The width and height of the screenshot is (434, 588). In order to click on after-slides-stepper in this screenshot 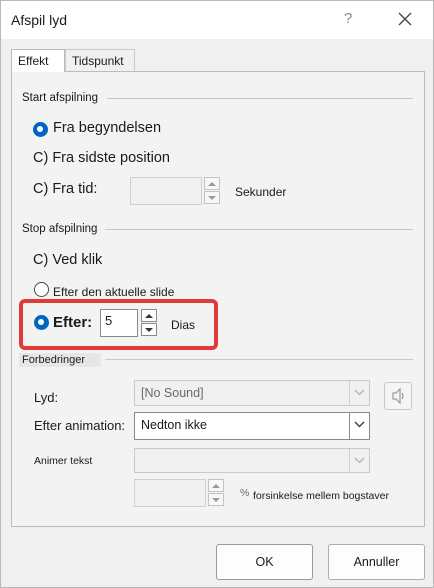, I will do `click(149, 323)`.